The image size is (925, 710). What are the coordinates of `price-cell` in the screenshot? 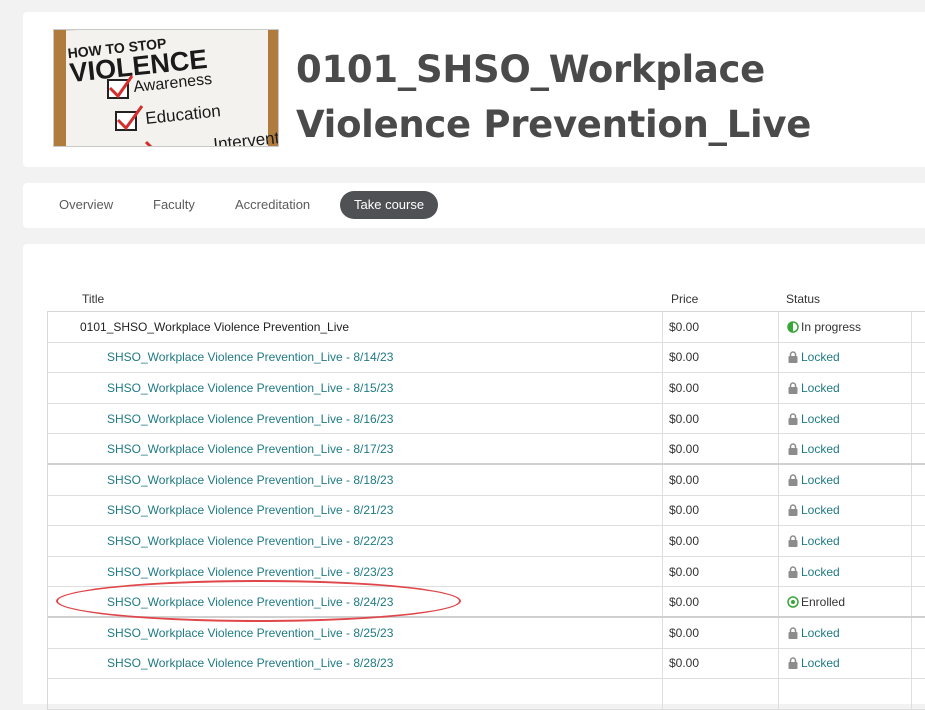 It's located at (721, 694).